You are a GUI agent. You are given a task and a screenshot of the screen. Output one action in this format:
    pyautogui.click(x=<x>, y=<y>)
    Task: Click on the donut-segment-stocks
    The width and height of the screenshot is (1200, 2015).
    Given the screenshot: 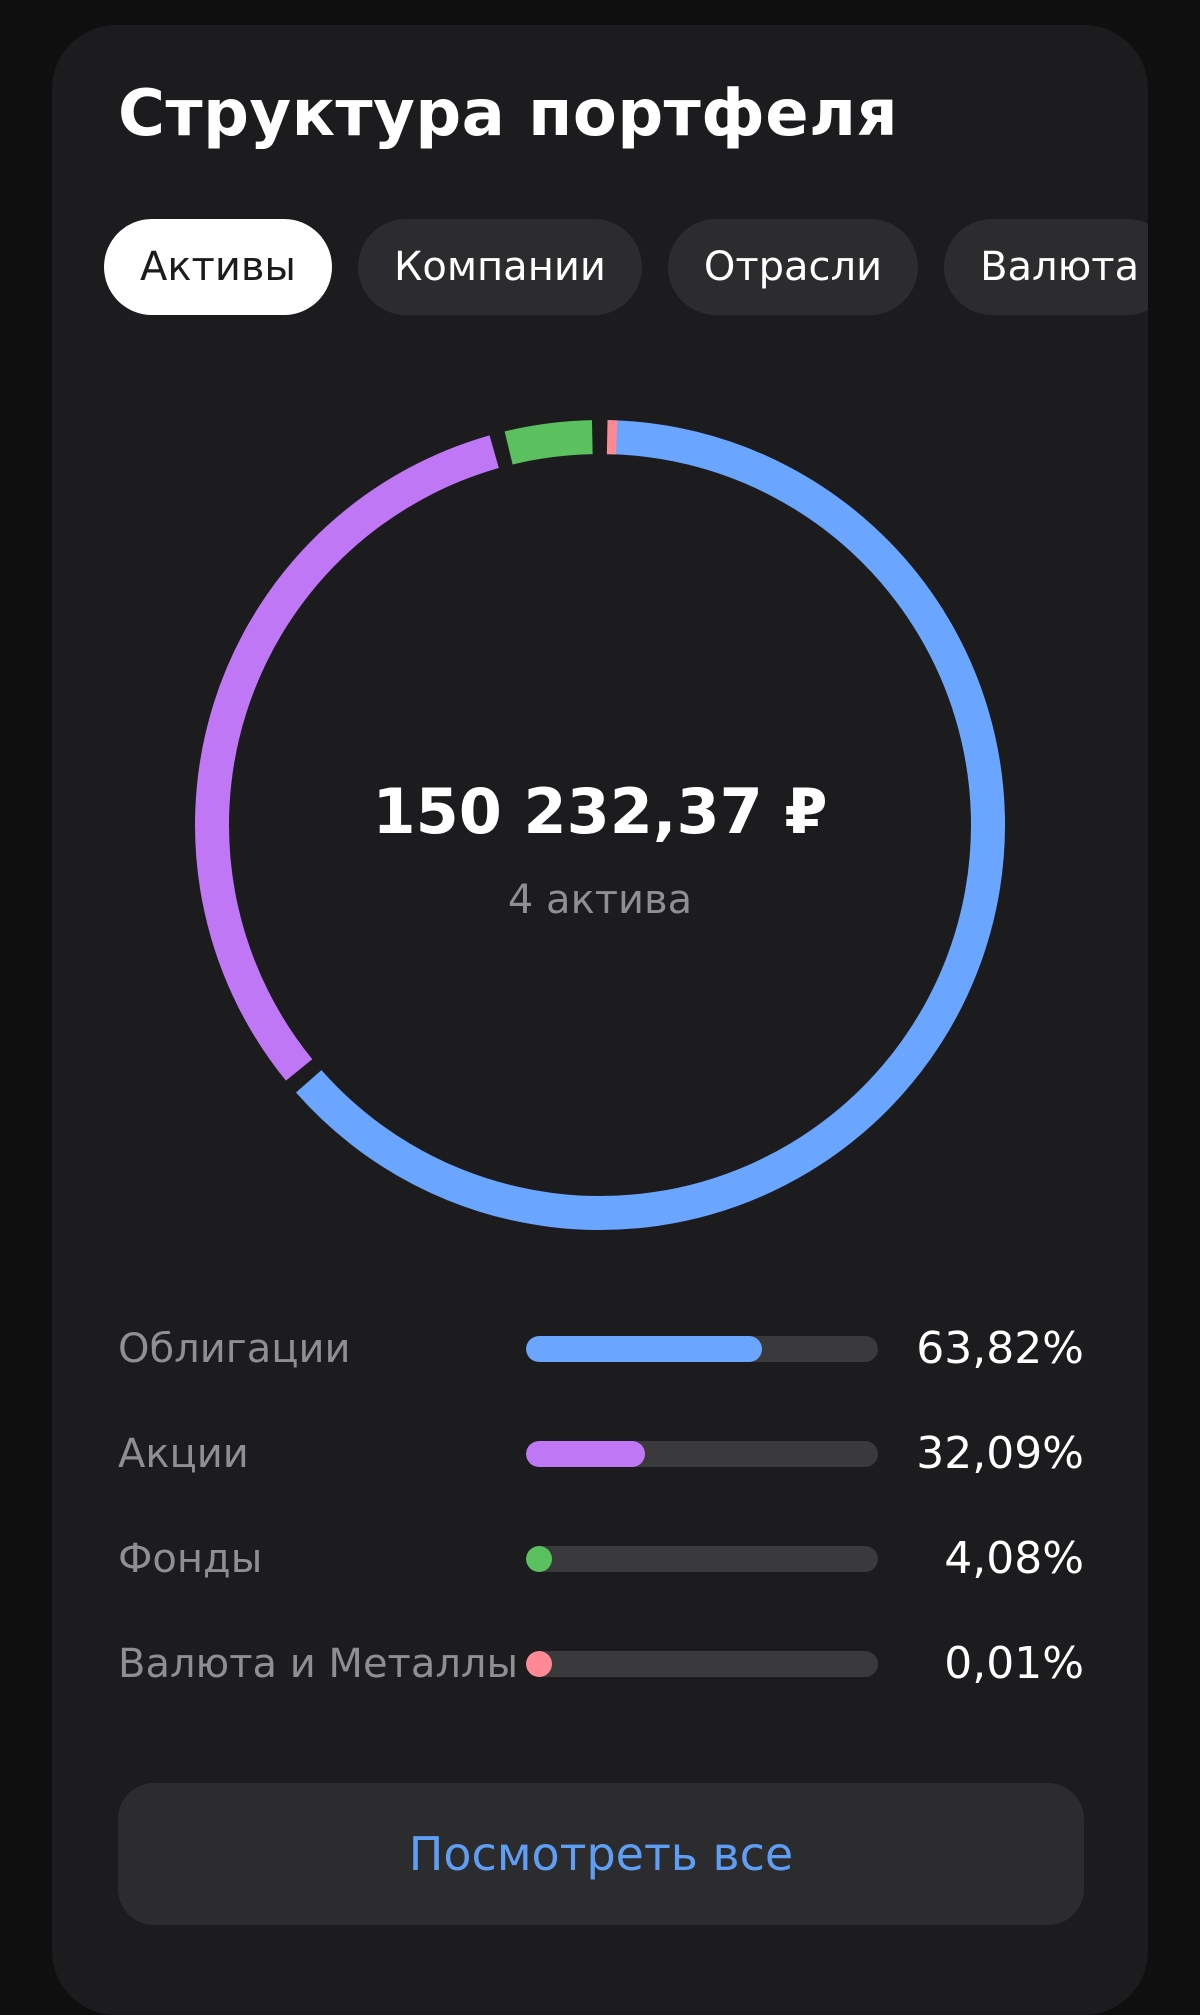 What is the action you would take?
    pyautogui.click(x=353, y=761)
    